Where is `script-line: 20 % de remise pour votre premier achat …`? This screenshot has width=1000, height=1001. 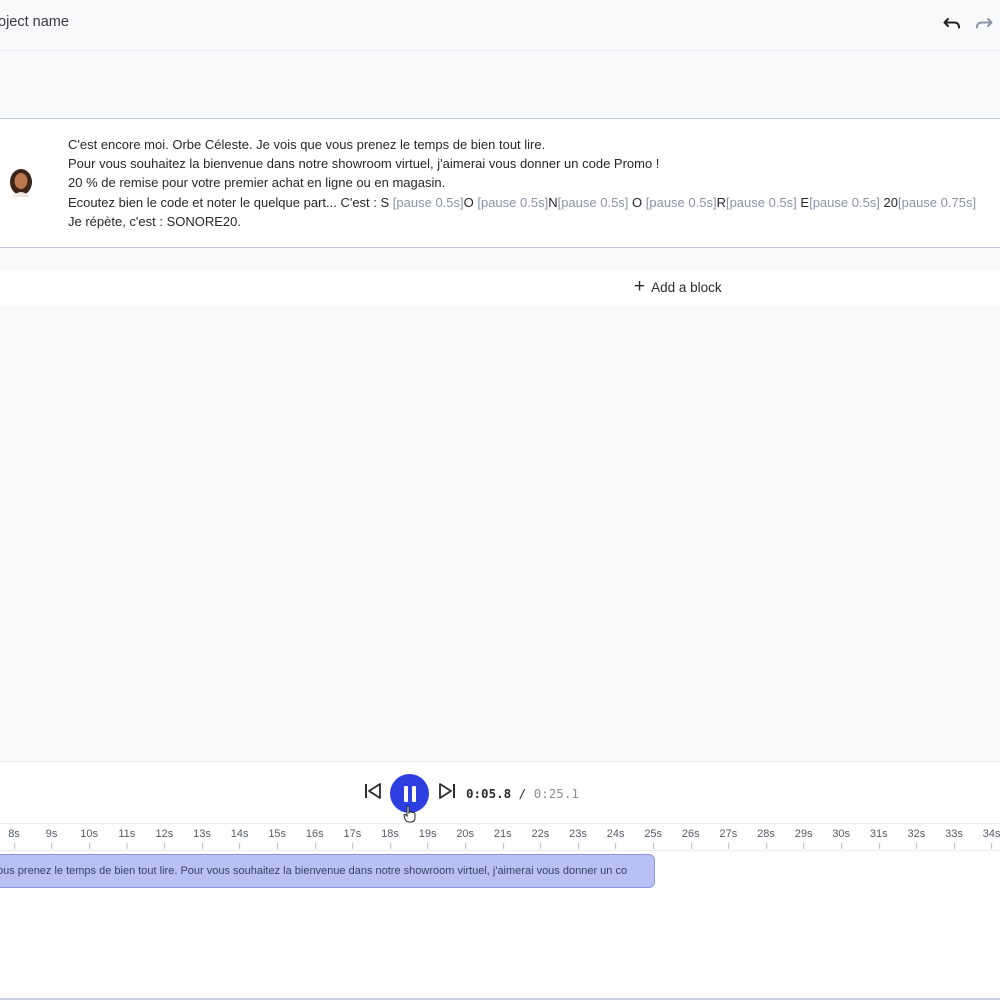
script-line: 20 % de remise pour votre premier achat … is located at coordinates (257, 183).